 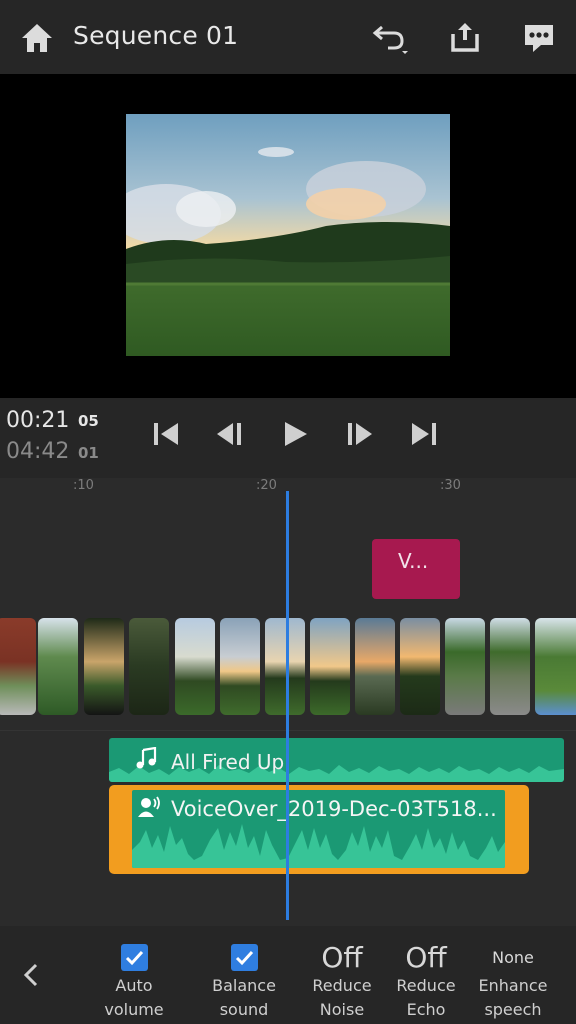 What do you see at coordinates (149, 806) in the screenshot?
I see `voiceover-icon` at bounding box center [149, 806].